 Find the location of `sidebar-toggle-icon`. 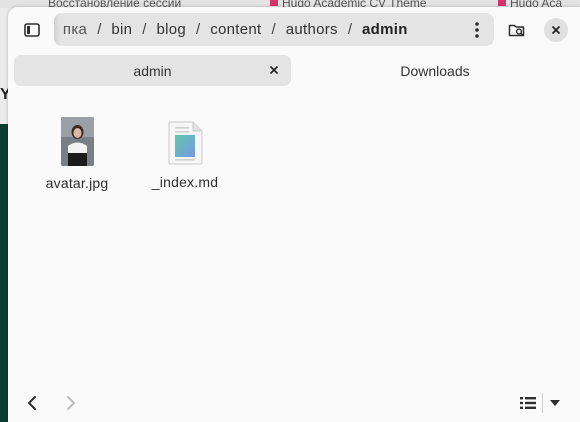

sidebar-toggle-icon is located at coordinates (32, 30).